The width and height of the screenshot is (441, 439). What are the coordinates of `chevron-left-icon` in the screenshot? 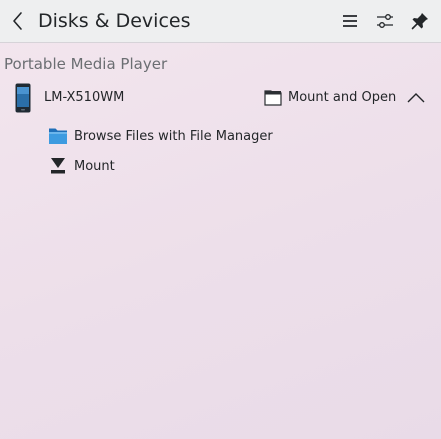 It's located at (18, 21).